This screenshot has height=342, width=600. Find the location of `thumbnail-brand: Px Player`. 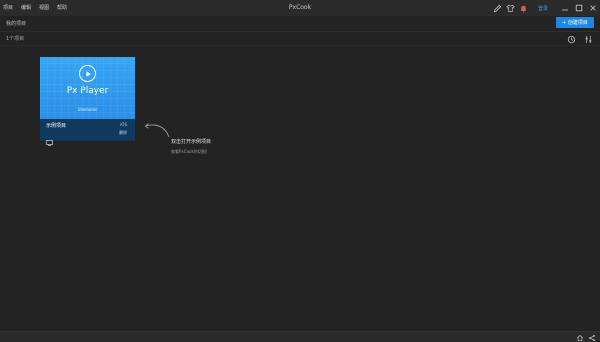

thumbnail-brand: Px Player is located at coordinates (87, 91).